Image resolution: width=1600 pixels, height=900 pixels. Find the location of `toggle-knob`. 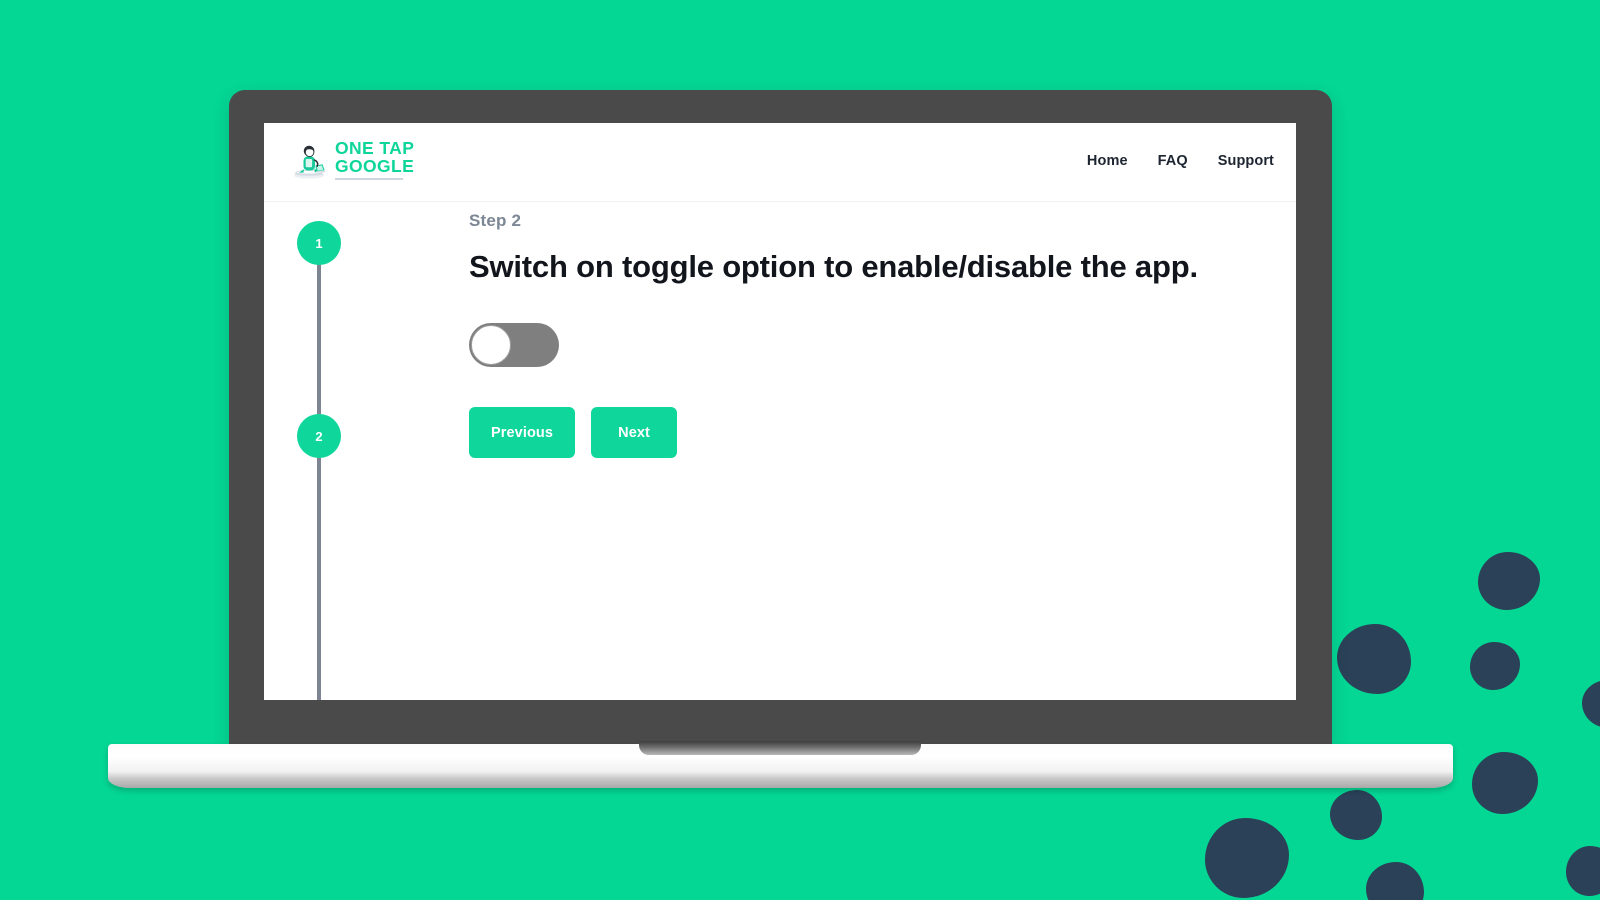

toggle-knob is located at coordinates (491, 345).